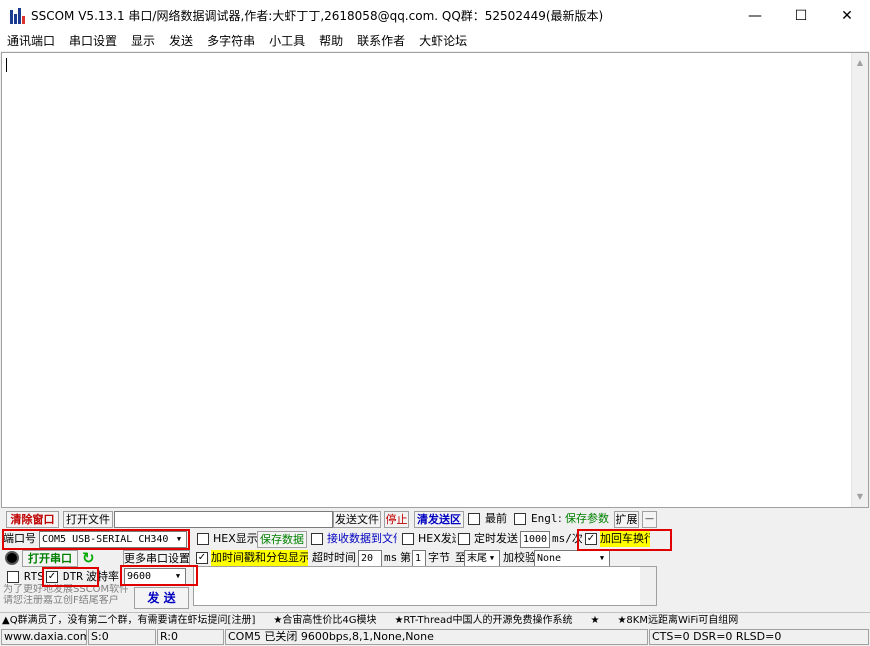  What do you see at coordinates (759, 637) in the screenshot?
I see `status-modem-lines: CTS=0 DSR=0 RLSD=0` at bounding box center [759, 637].